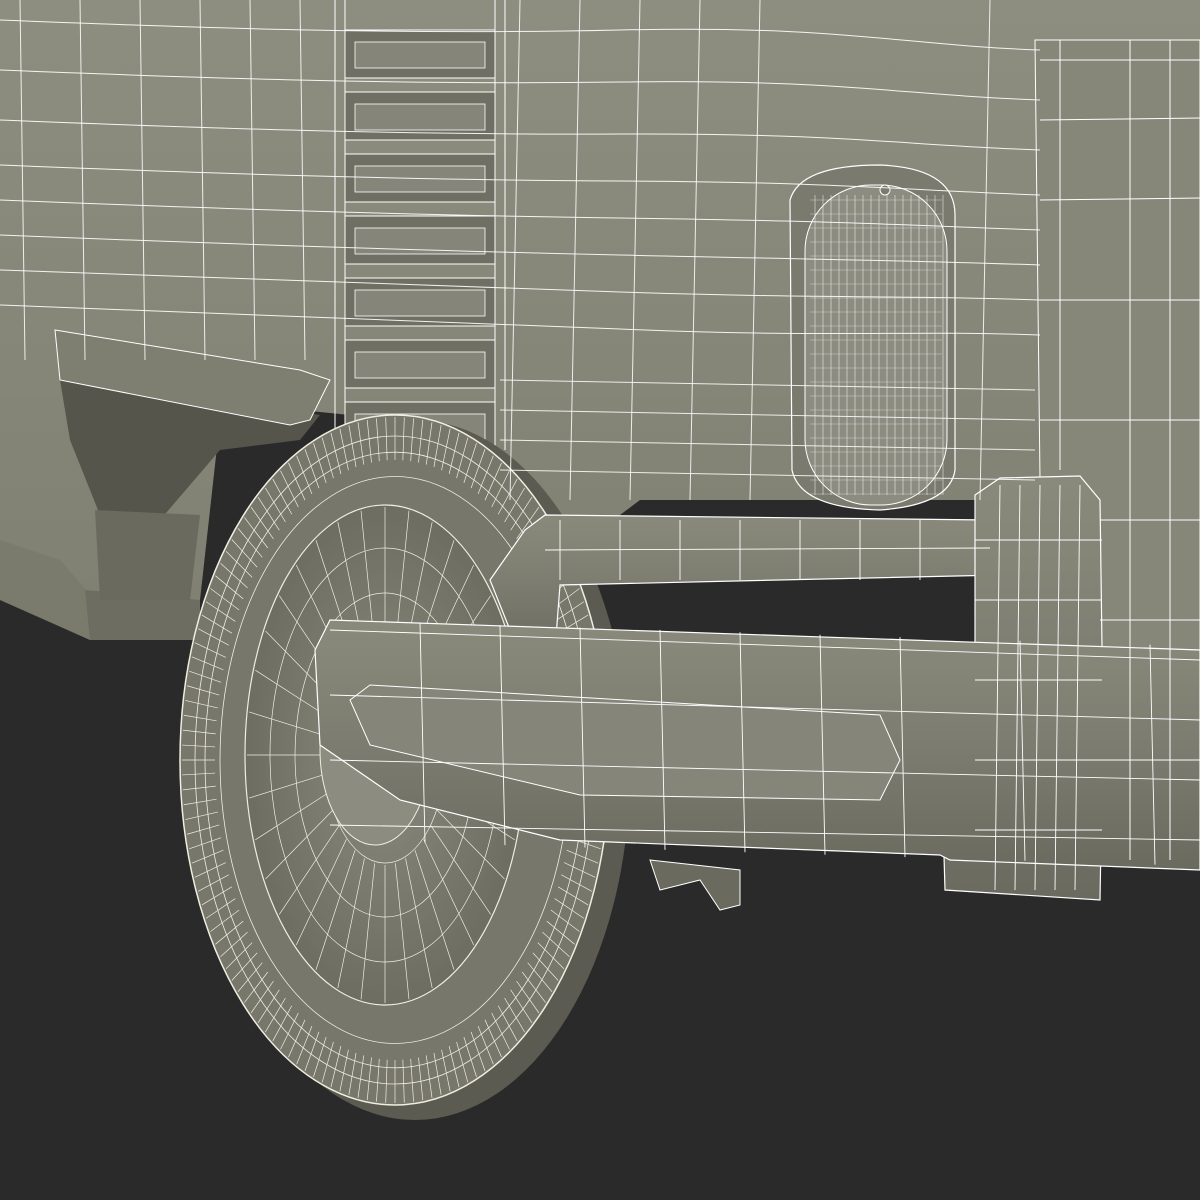 Image resolution: width=1200 pixels, height=1200 pixels. I want to click on side-vents, so click(420, 225).